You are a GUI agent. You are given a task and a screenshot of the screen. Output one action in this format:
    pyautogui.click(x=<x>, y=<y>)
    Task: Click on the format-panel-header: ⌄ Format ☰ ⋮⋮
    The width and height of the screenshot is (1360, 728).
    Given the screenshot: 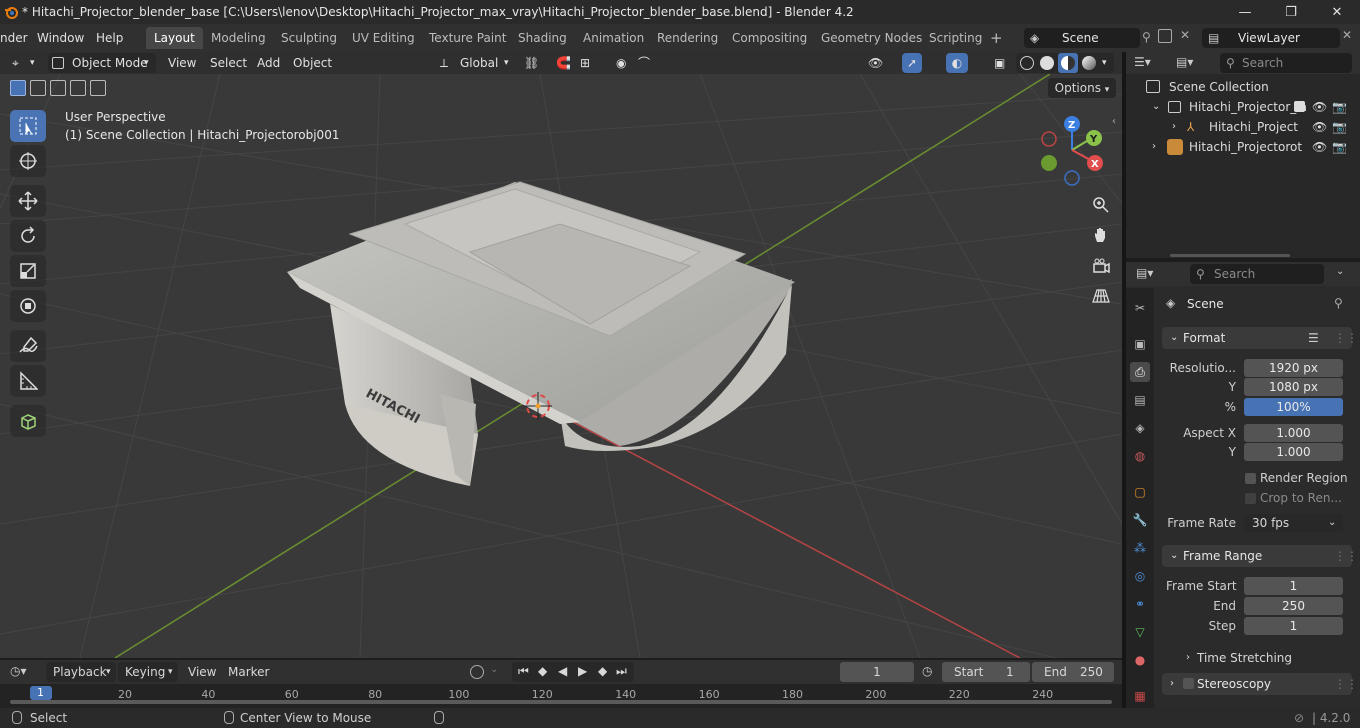 What is the action you would take?
    pyautogui.click(x=1260, y=338)
    